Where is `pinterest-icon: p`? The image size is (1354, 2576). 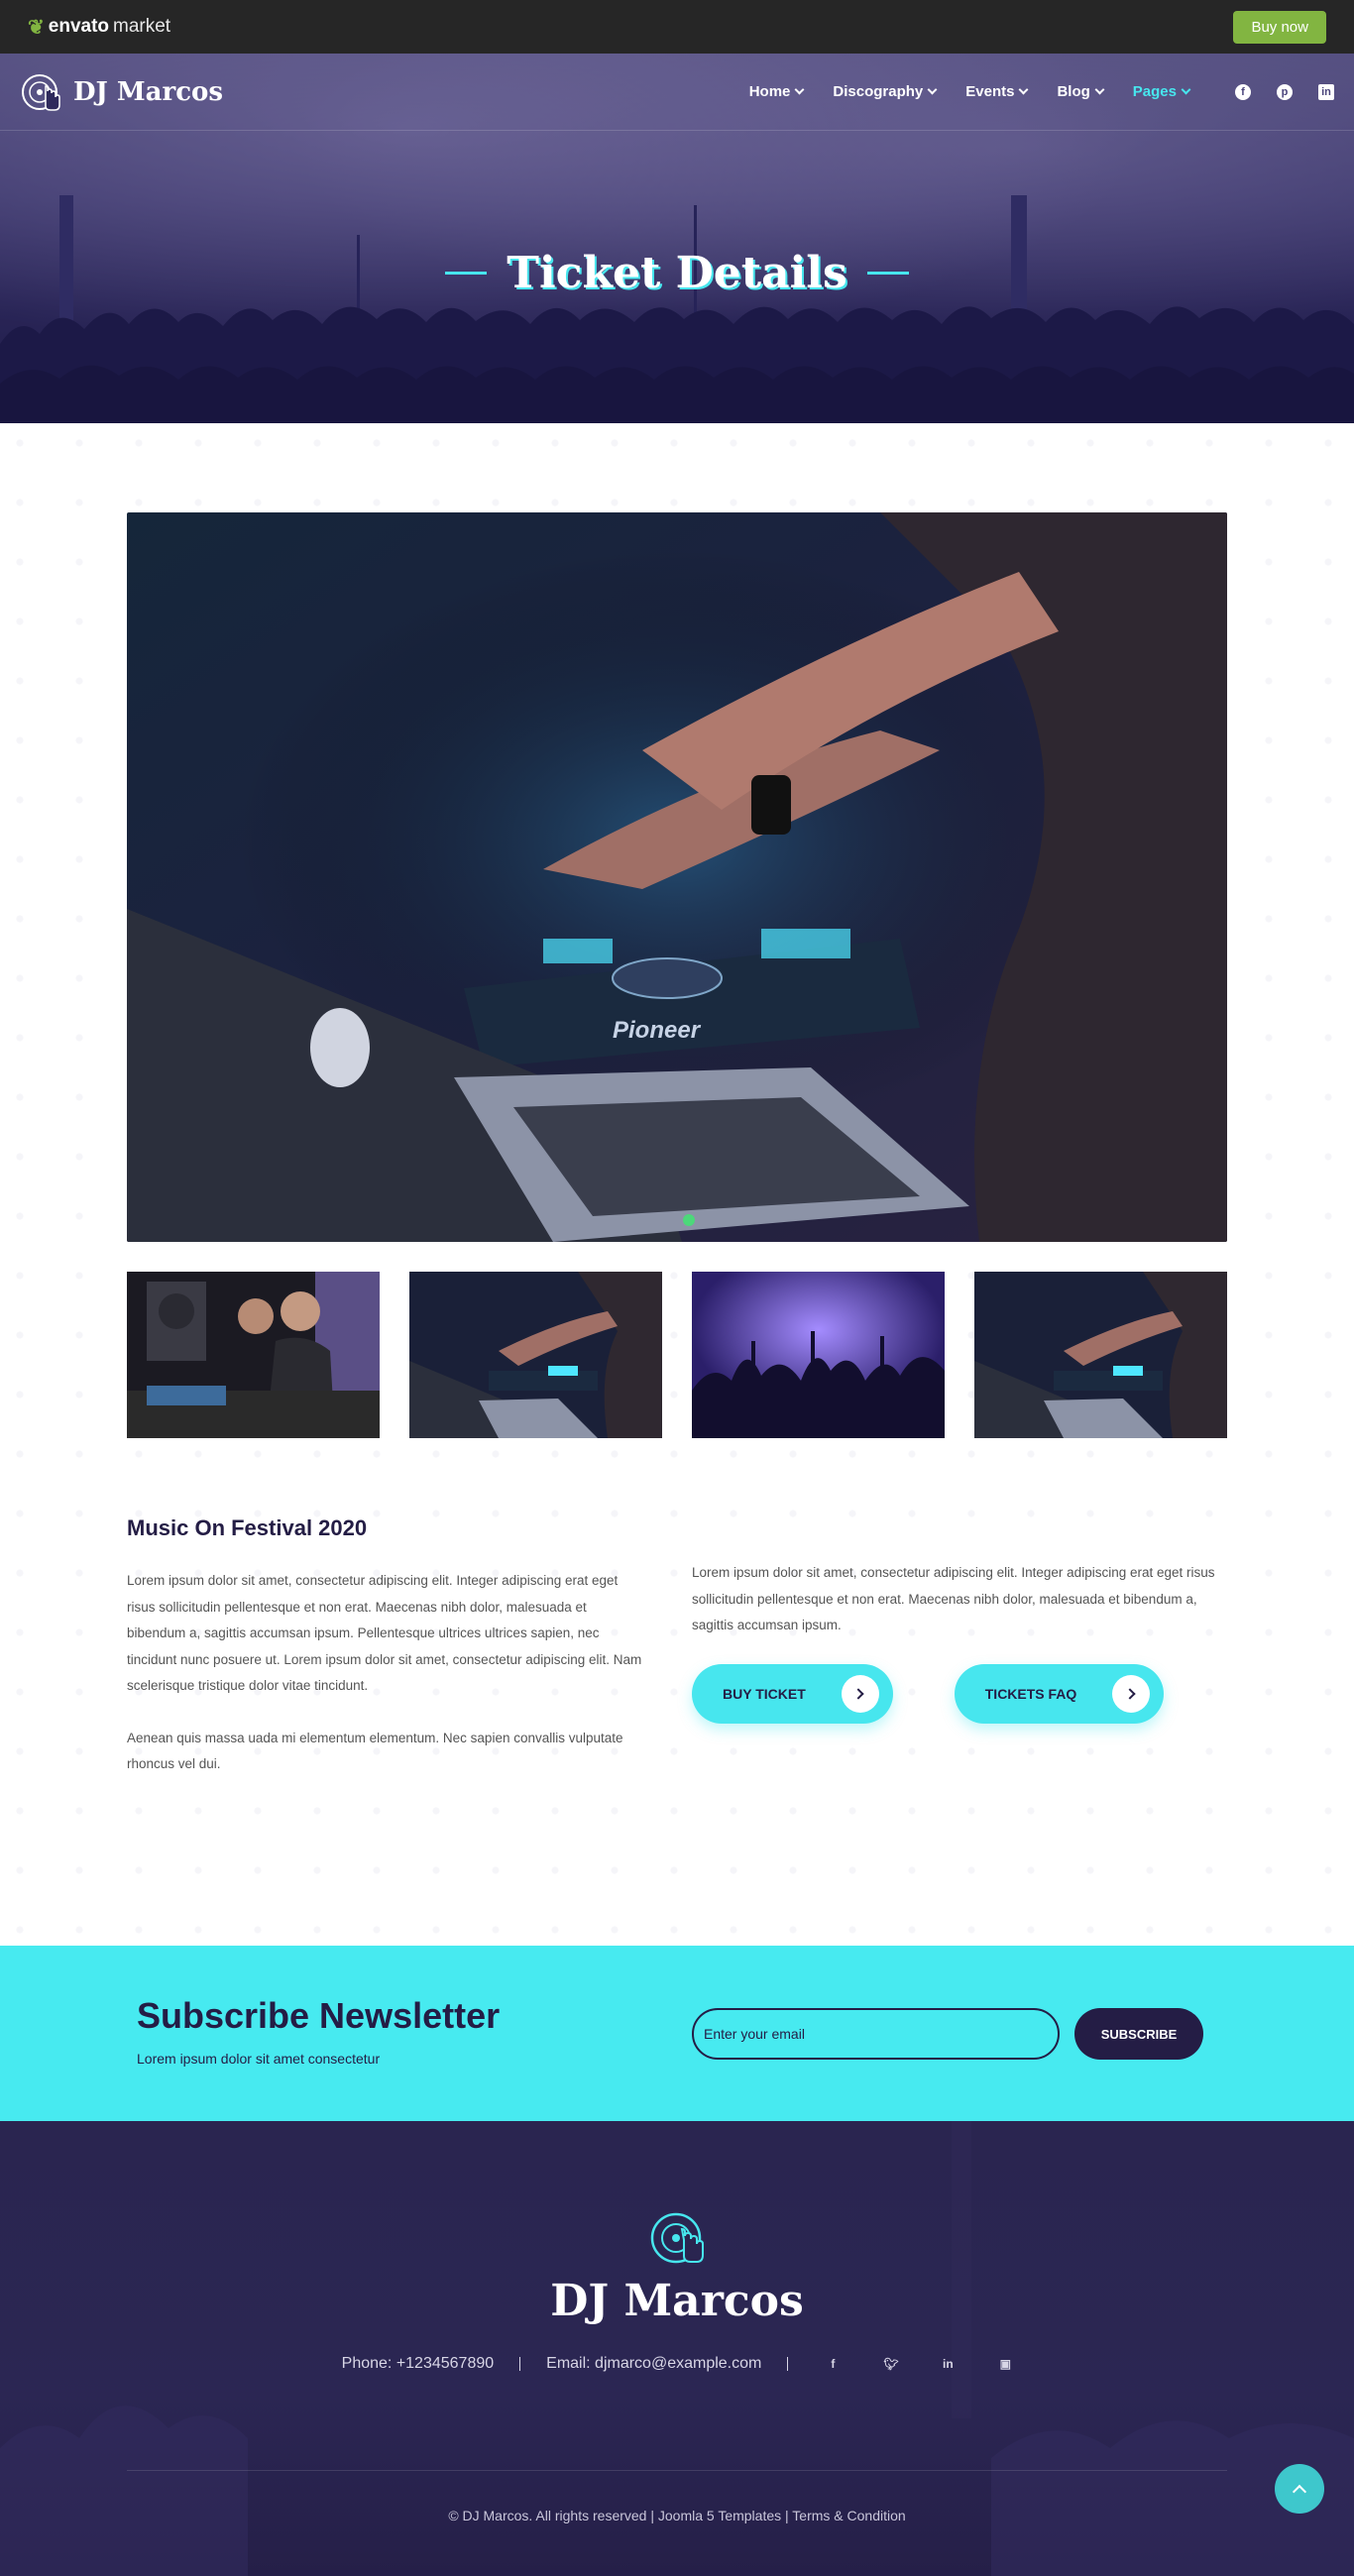 pinterest-icon: p is located at coordinates (1285, 91).